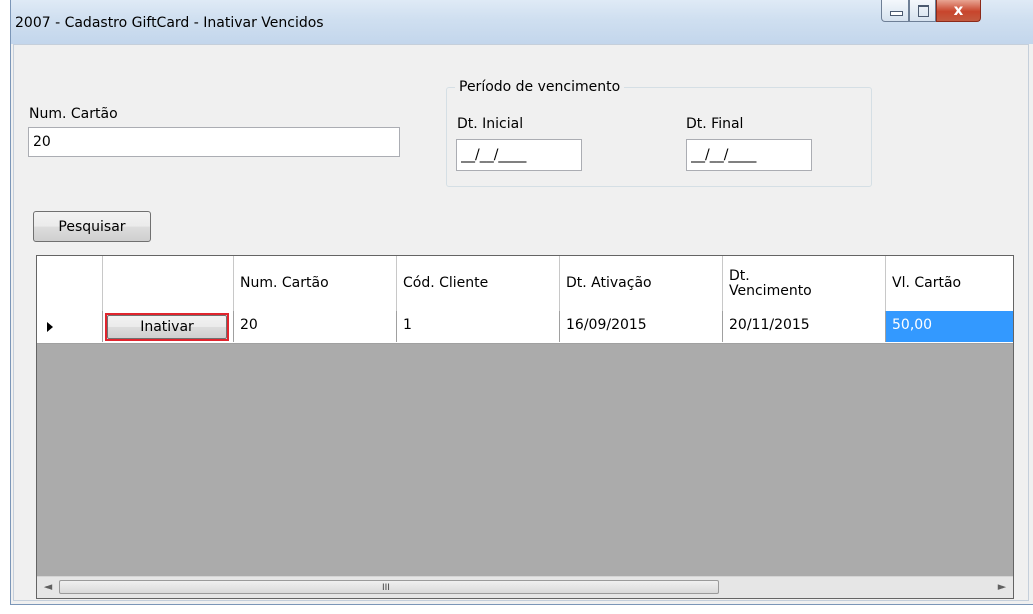  I want to click on column-header-vl-cartao: Vl. Cartão, so click(949, 283).